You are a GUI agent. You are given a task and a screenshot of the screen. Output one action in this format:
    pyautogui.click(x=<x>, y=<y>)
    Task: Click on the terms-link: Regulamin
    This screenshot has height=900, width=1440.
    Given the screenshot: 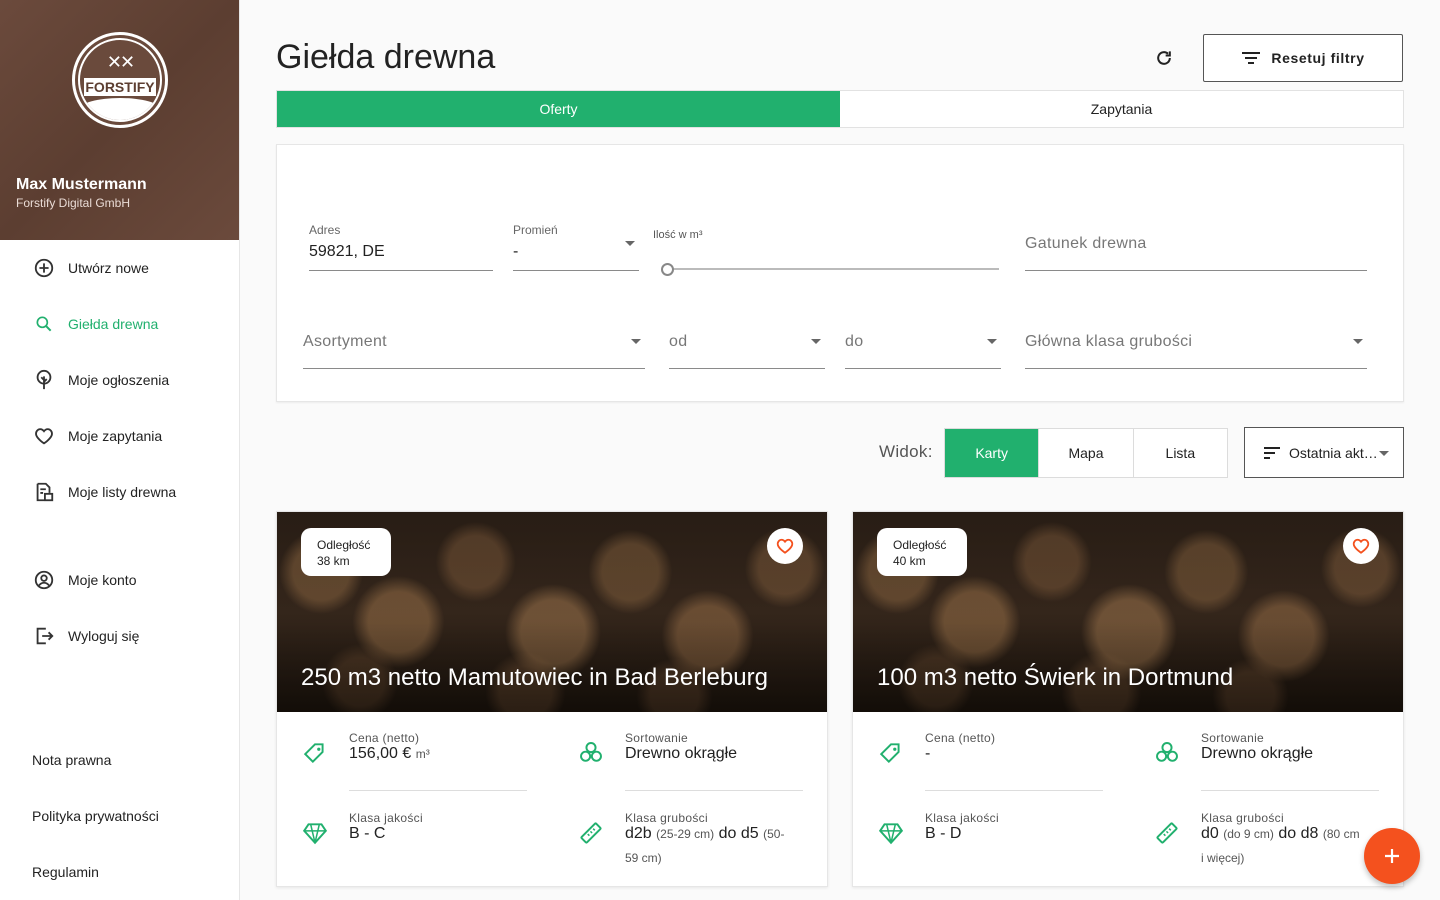 What is the action you would take?
    pyautogui.click(x=65, y=872)
    